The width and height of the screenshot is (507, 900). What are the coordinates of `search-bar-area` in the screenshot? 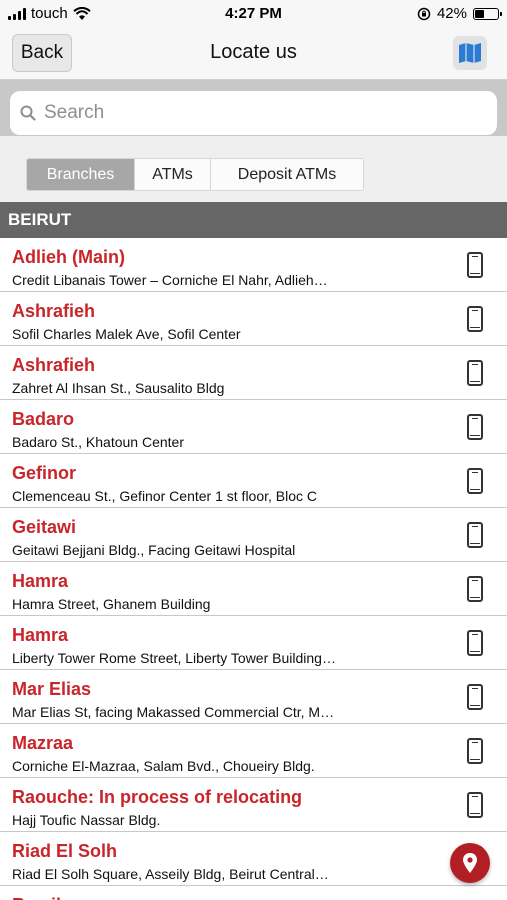 It's located at (253, 108).